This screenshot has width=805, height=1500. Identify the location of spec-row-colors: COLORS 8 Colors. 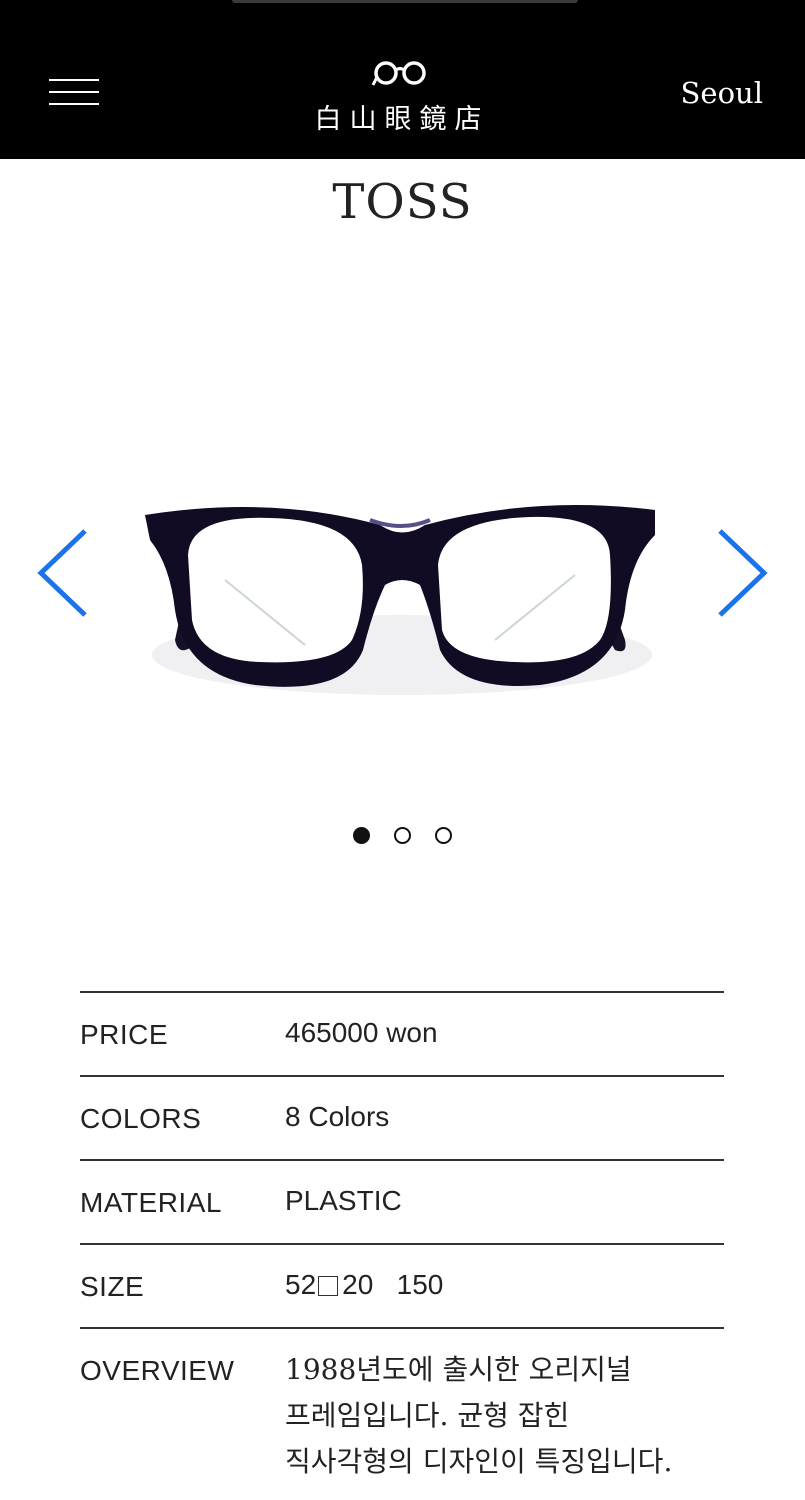
(402, 1117).